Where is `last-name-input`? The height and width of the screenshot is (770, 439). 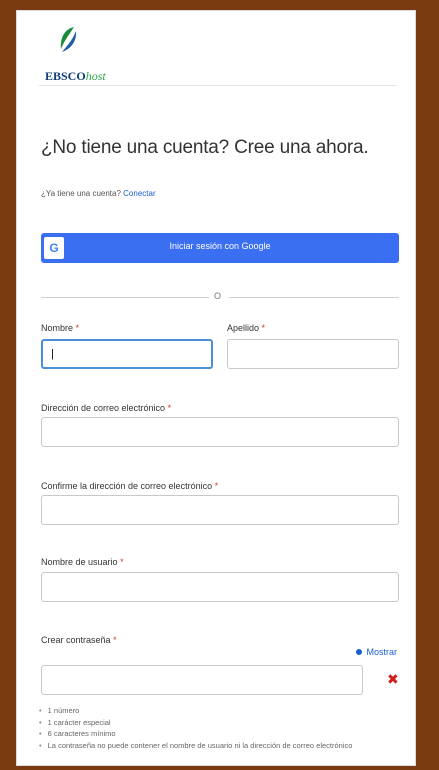 last-name-input is located at coordinates (313, 354).